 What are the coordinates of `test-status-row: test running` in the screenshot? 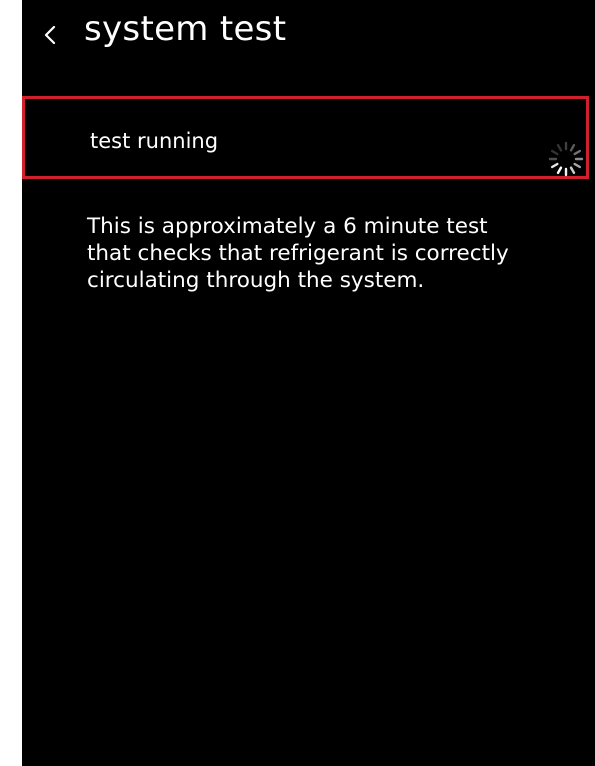 It's located at (305, 137).